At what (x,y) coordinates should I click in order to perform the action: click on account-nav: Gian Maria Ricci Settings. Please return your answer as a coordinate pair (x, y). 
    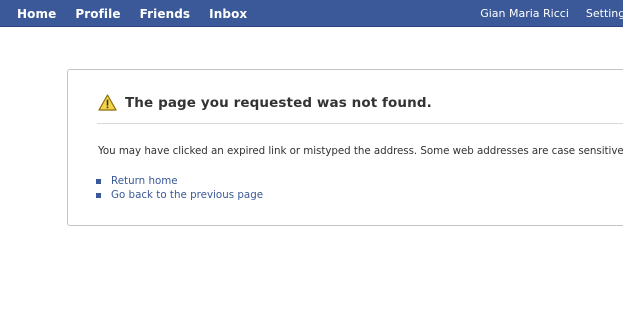
    Looking at the image, I should click on (551, 13).